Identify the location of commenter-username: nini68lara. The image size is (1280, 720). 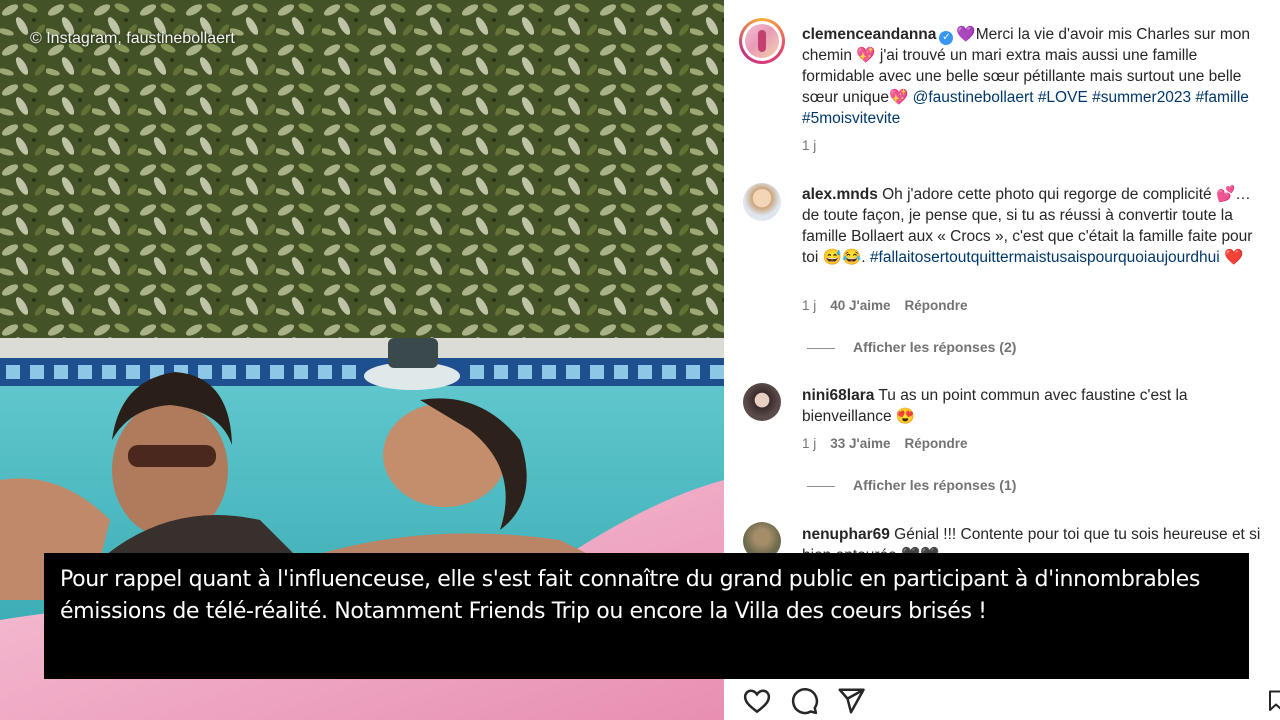
(838, 395).